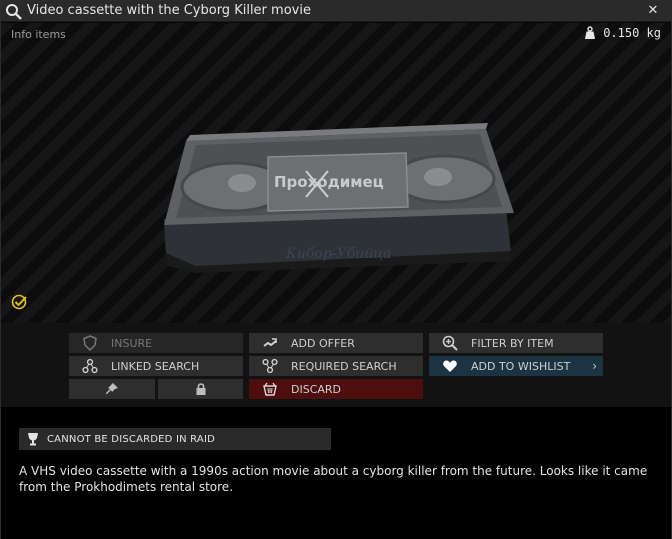 The height and width of the screenshot is (539, 672). Describe the element at coordinates (20, 302) in the screenshot. I see `examined-check-icon` at that location.